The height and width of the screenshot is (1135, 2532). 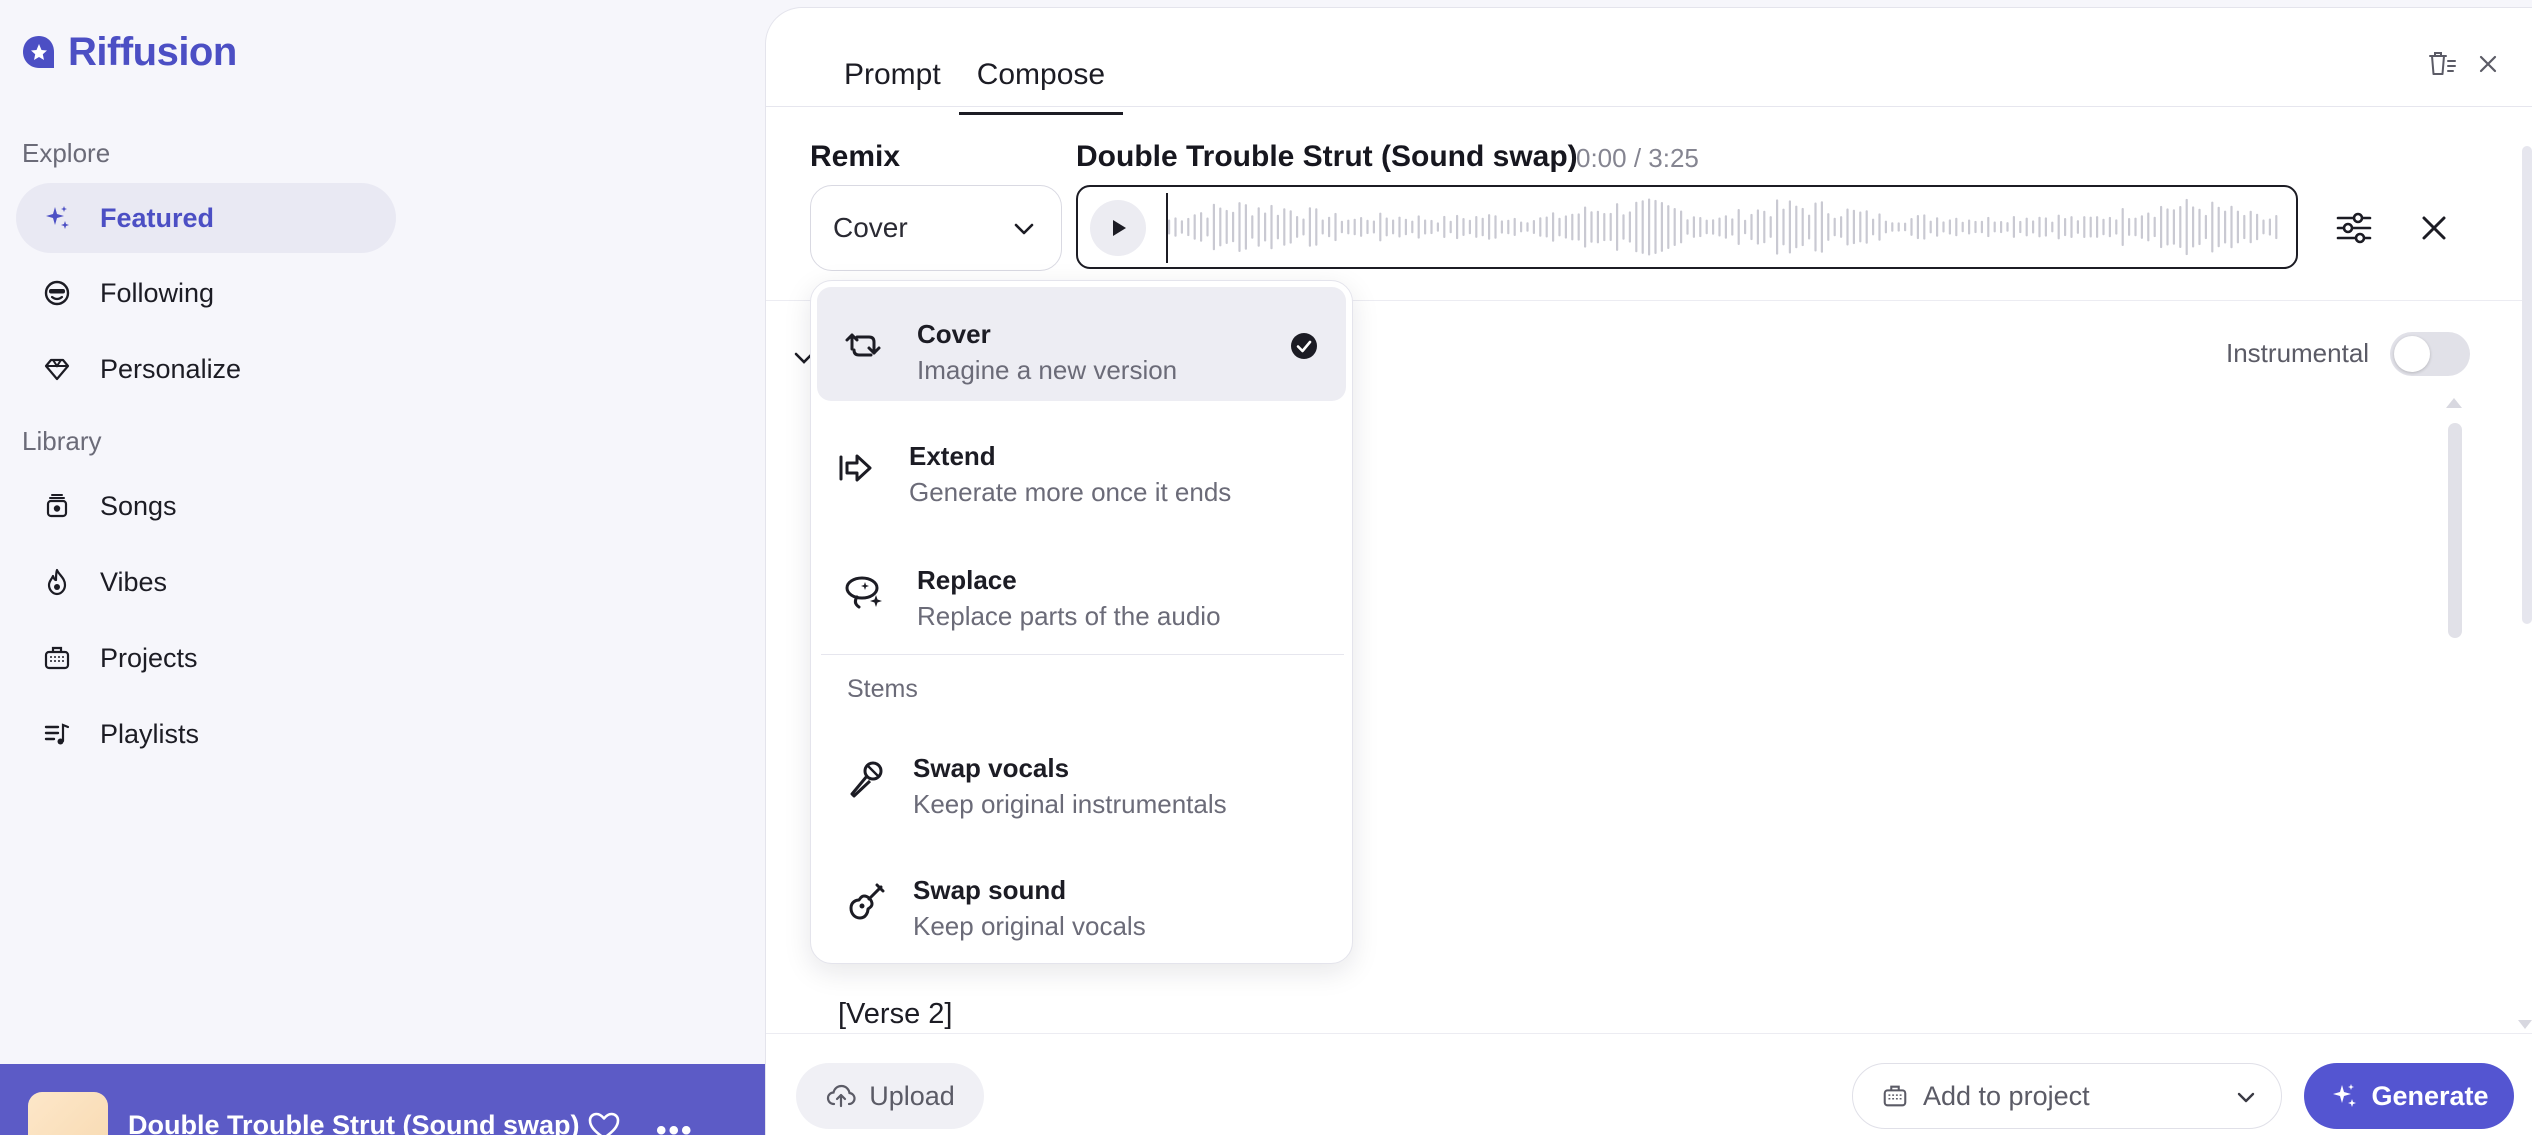 What do you see at coordinates (912, 1095) in the screenshot?
I see `upload-label: Upload` at bounding box center [912, 1095].